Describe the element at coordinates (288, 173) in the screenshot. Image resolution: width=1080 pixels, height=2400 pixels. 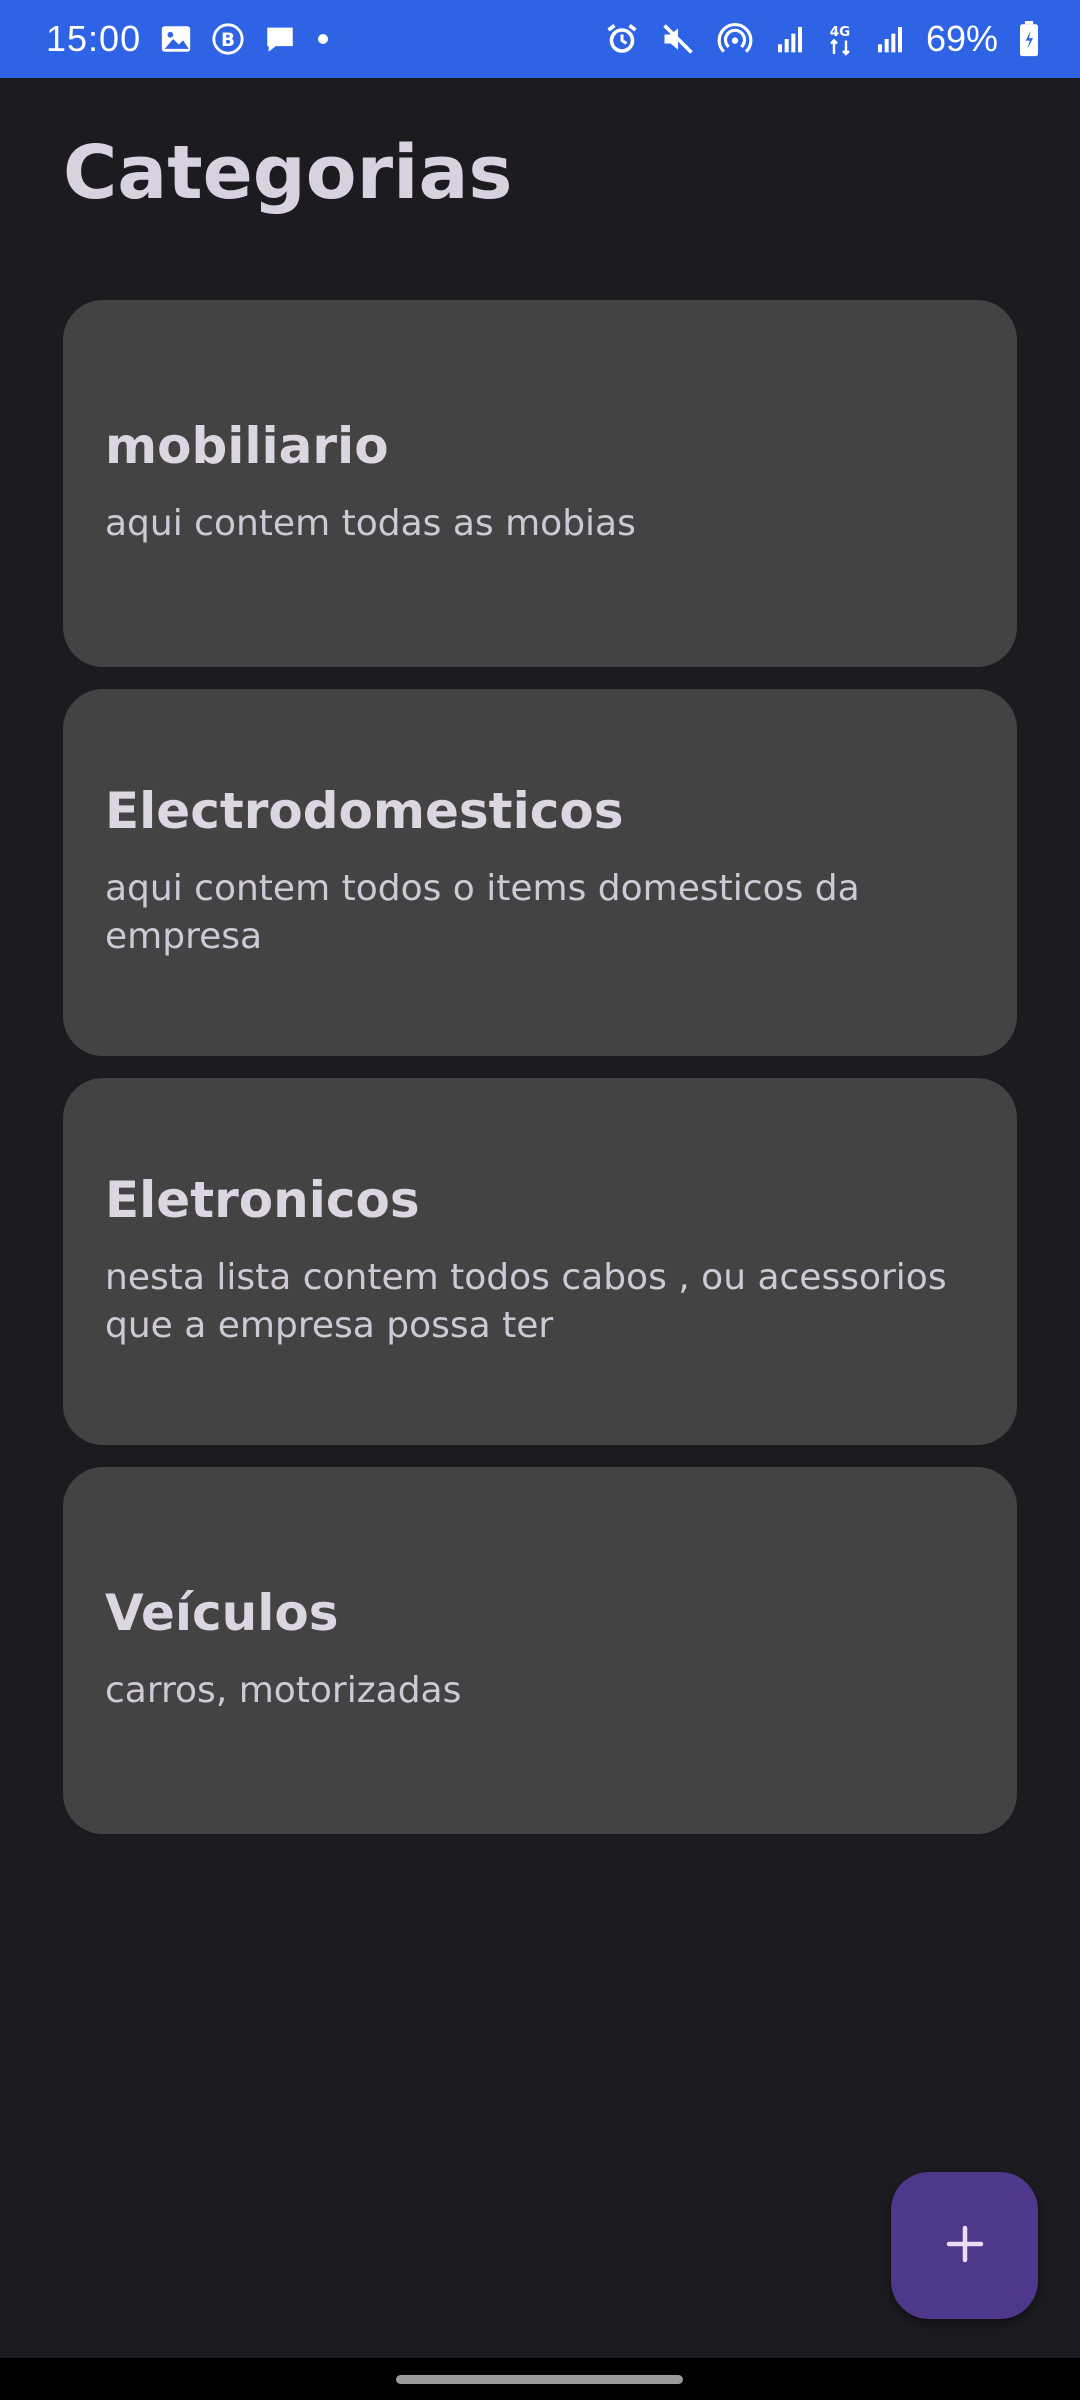
I see `page-title: Categorias` at that location.